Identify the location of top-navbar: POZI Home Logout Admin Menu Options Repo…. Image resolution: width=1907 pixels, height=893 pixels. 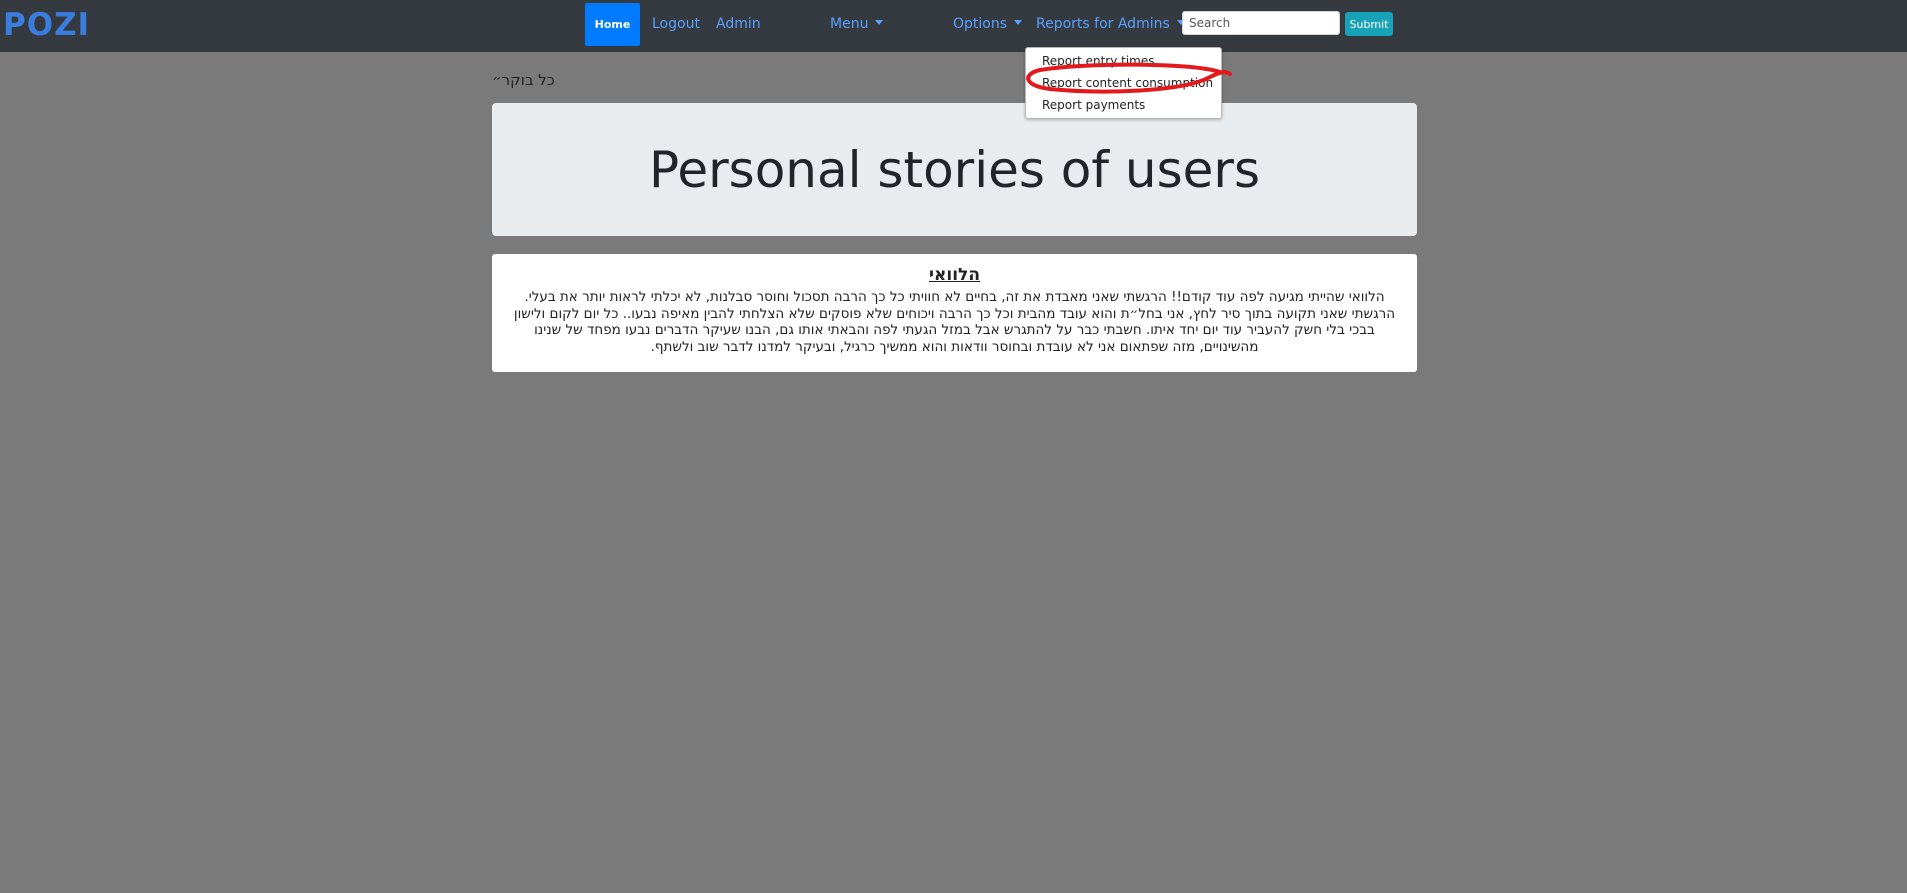
(953, 26).